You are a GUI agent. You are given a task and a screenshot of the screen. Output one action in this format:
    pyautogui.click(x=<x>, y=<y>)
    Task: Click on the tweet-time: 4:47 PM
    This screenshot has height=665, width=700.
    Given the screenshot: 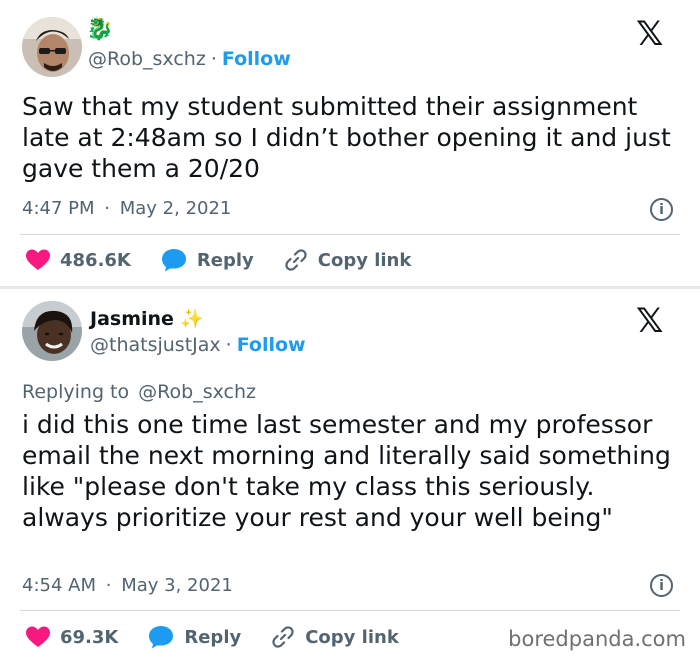 What is the action you would take?
    pyautogui.click(x=58, y=208)
    